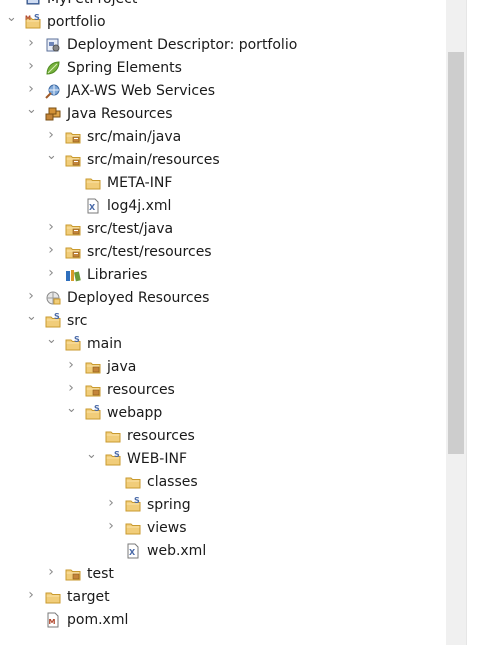 This screenshot has width=478, height=645. Describe the element at coordinates (98, 620) in the screenshot. I see `tree-item-label: pom.xml` at that location.